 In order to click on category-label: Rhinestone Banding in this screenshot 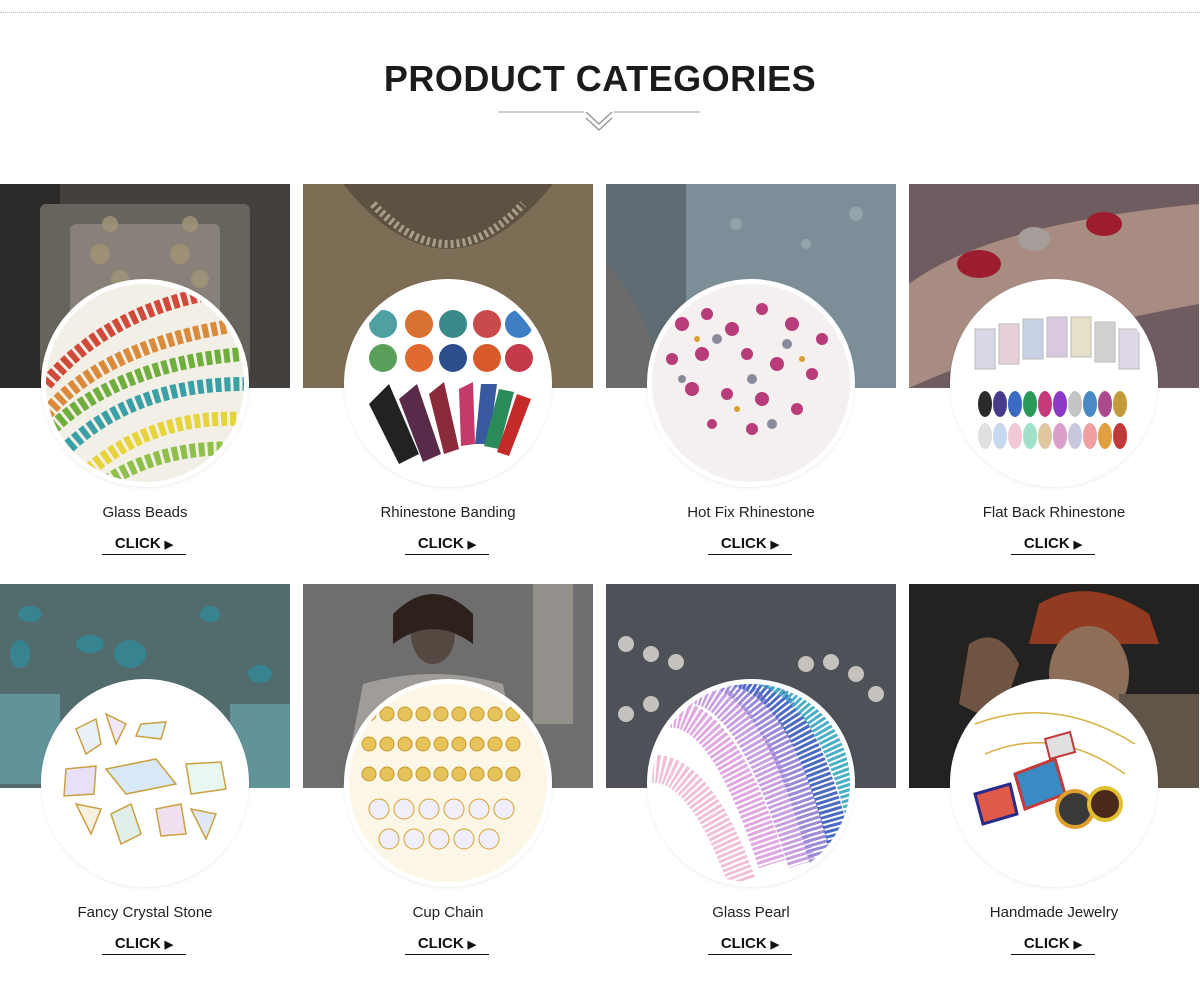, I will do `click(448, 512)`.